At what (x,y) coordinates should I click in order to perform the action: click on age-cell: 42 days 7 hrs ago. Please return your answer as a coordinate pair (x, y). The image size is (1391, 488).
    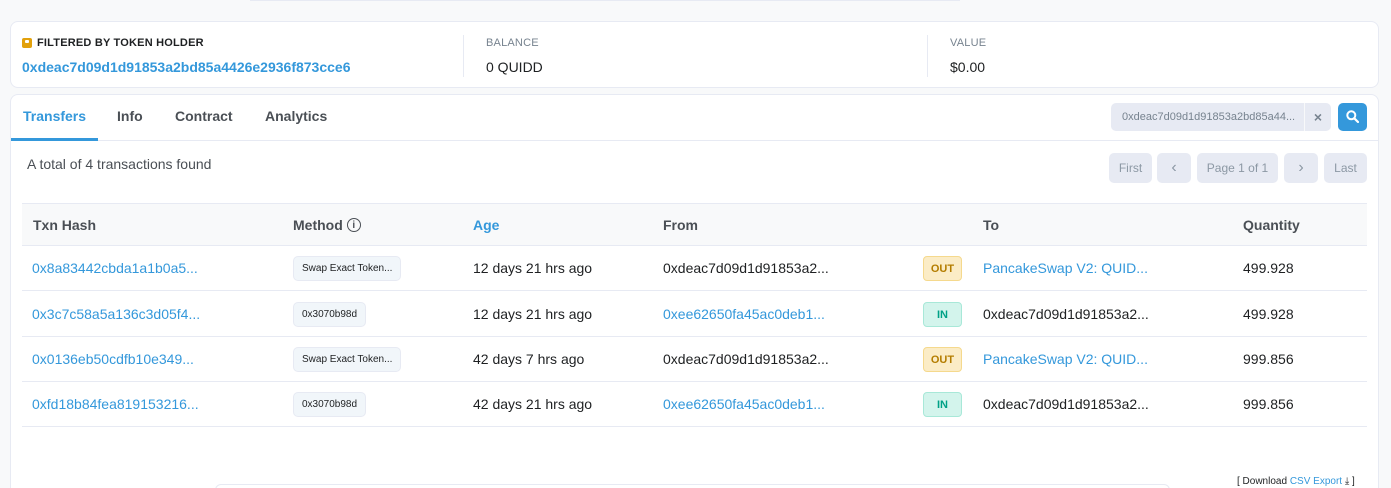
    Looking at the image, I should click on (529, 359).